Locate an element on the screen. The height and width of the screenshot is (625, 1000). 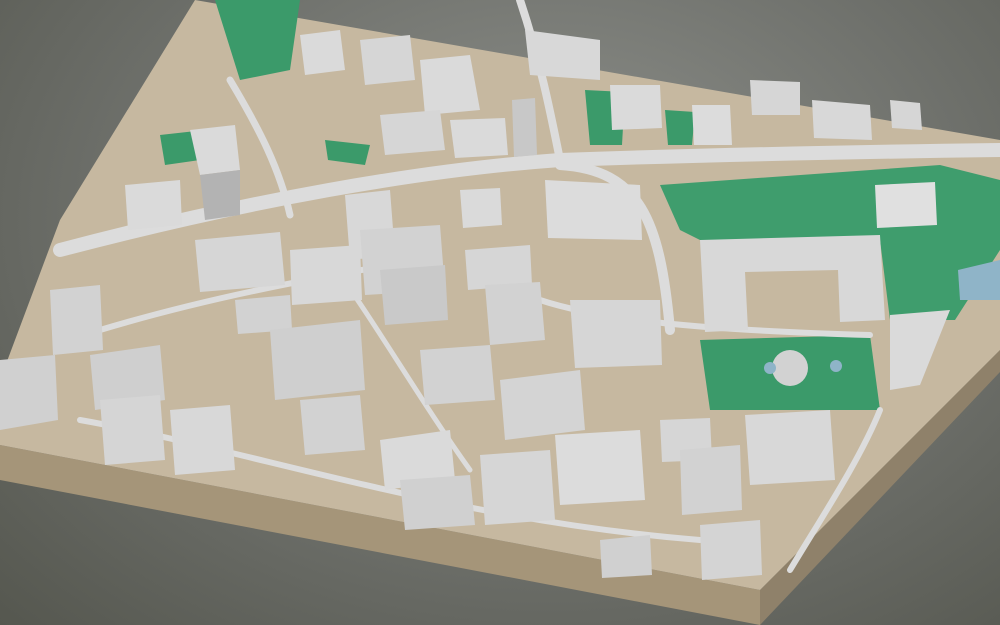
garden-fountain is located at coordinates (790, 368).